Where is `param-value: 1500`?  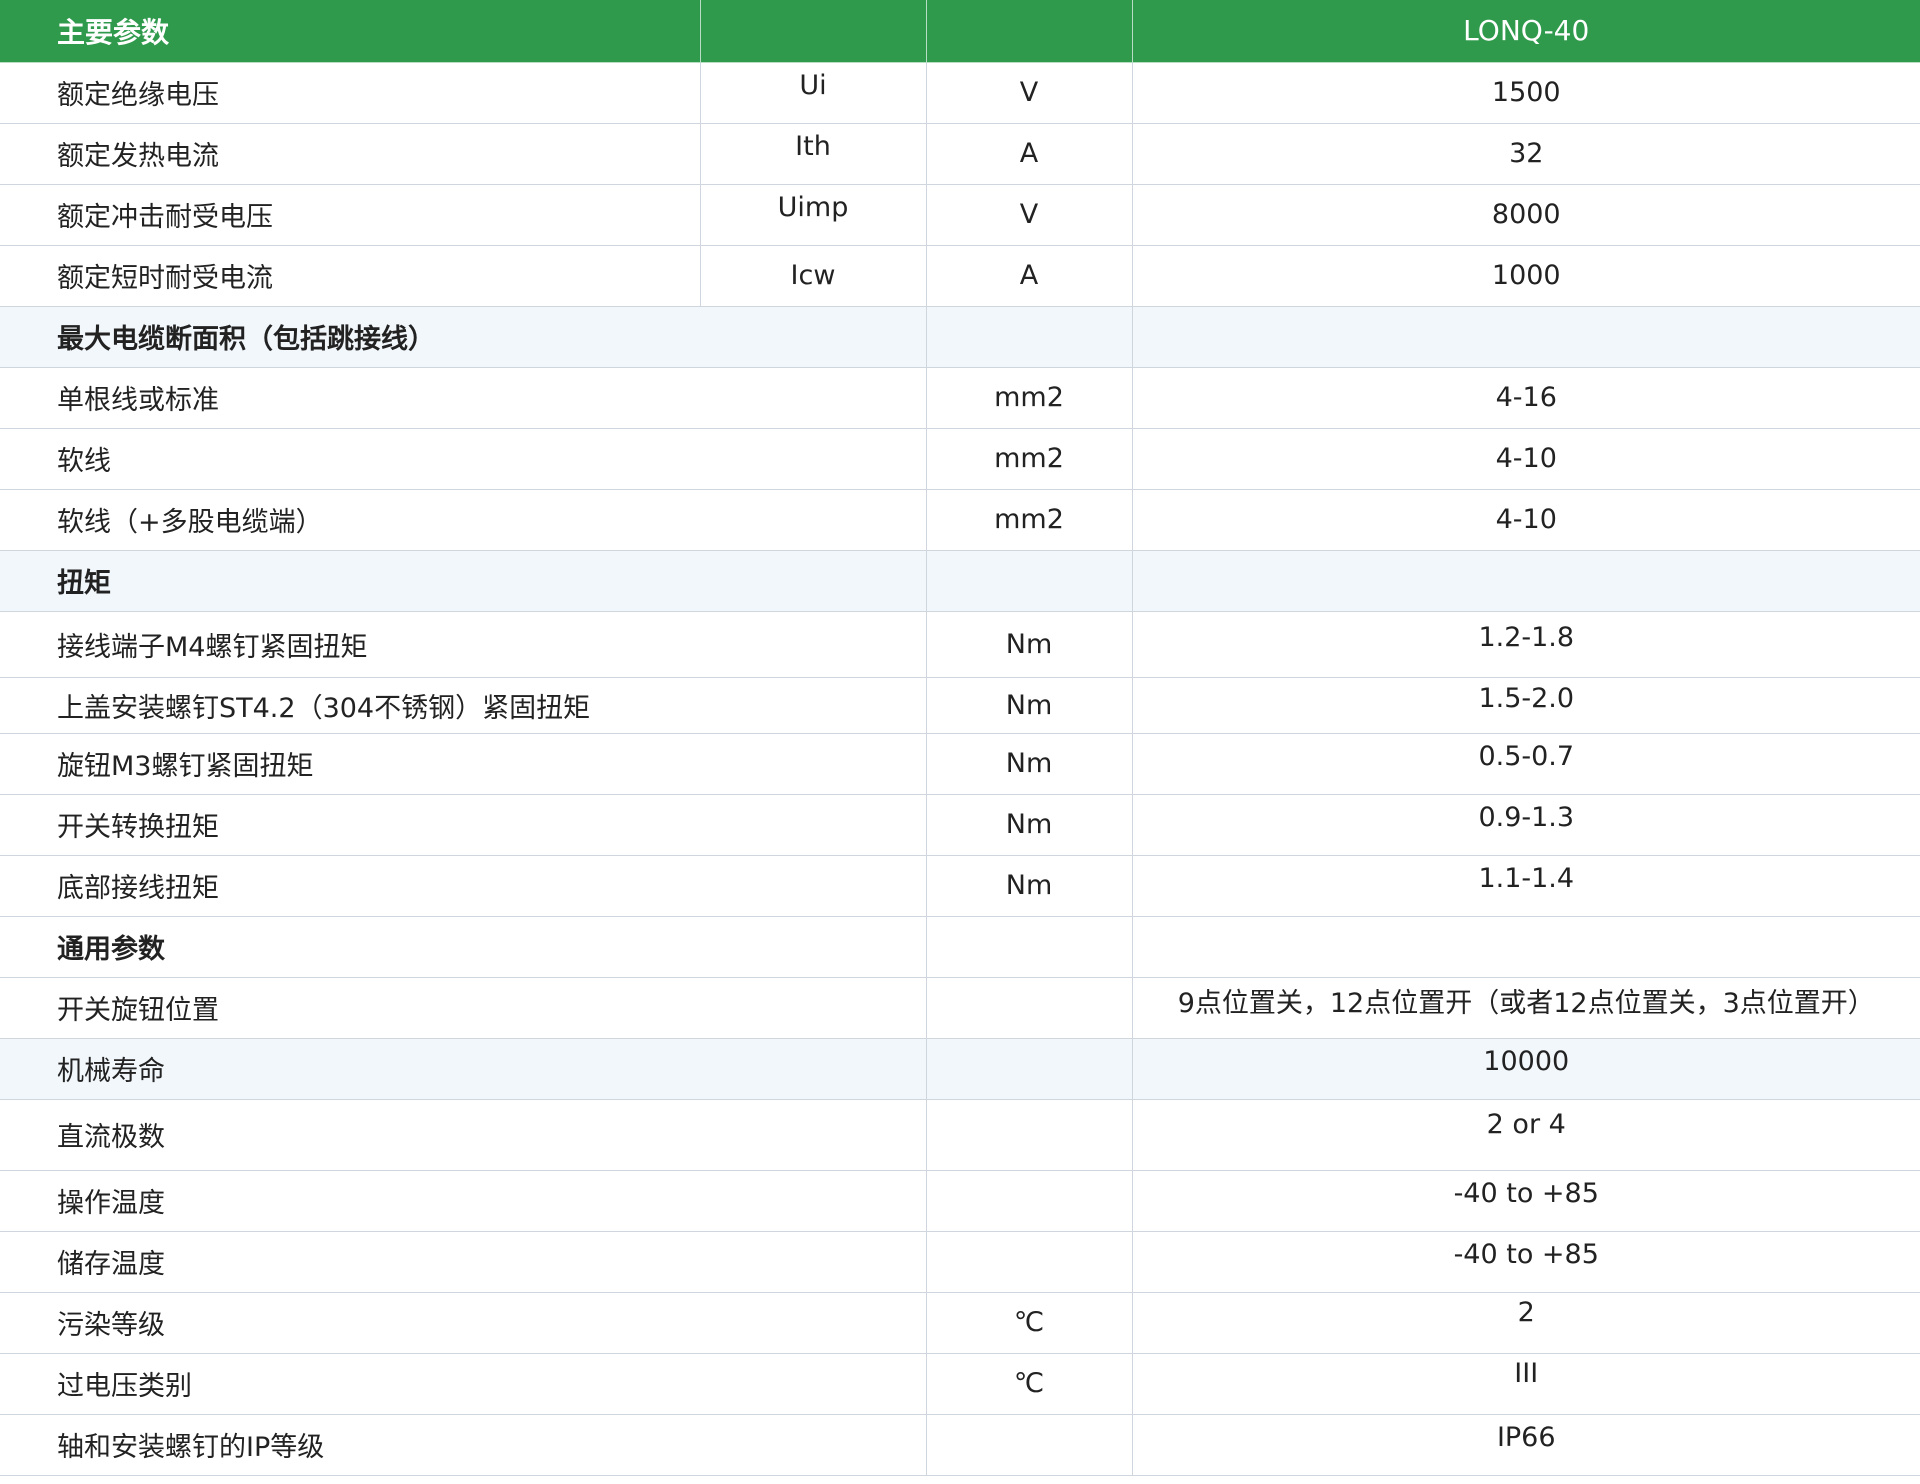 param-value: 1500 is located at coordinates (1526, 93).